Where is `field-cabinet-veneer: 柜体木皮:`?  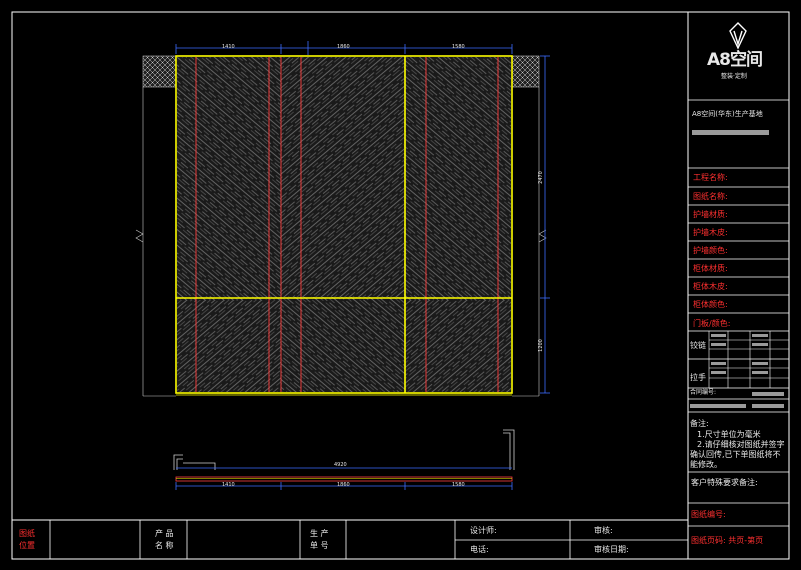
field-cabinet-veneer: 柜体木皮: is located at coordinates (710, 286).